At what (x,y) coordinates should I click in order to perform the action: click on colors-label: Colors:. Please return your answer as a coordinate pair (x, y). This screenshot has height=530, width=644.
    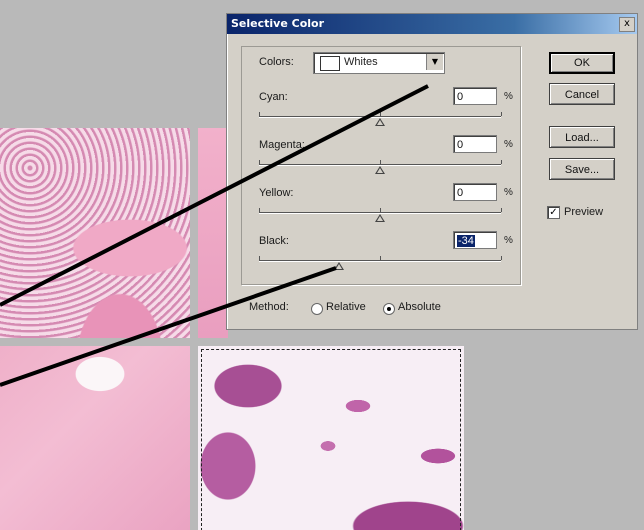
    Looking at the image, I should click on (276, 62).